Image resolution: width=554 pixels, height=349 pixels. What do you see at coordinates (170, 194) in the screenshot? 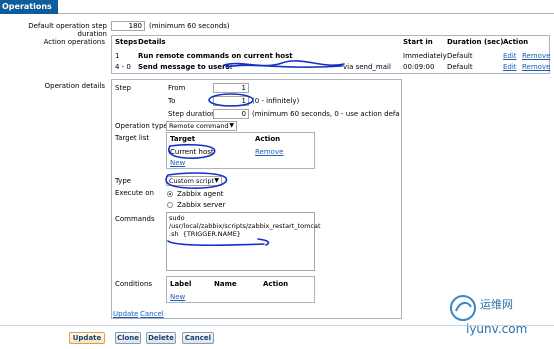
I see `execute-on-agent-radio` at bounding box center [170, 194].